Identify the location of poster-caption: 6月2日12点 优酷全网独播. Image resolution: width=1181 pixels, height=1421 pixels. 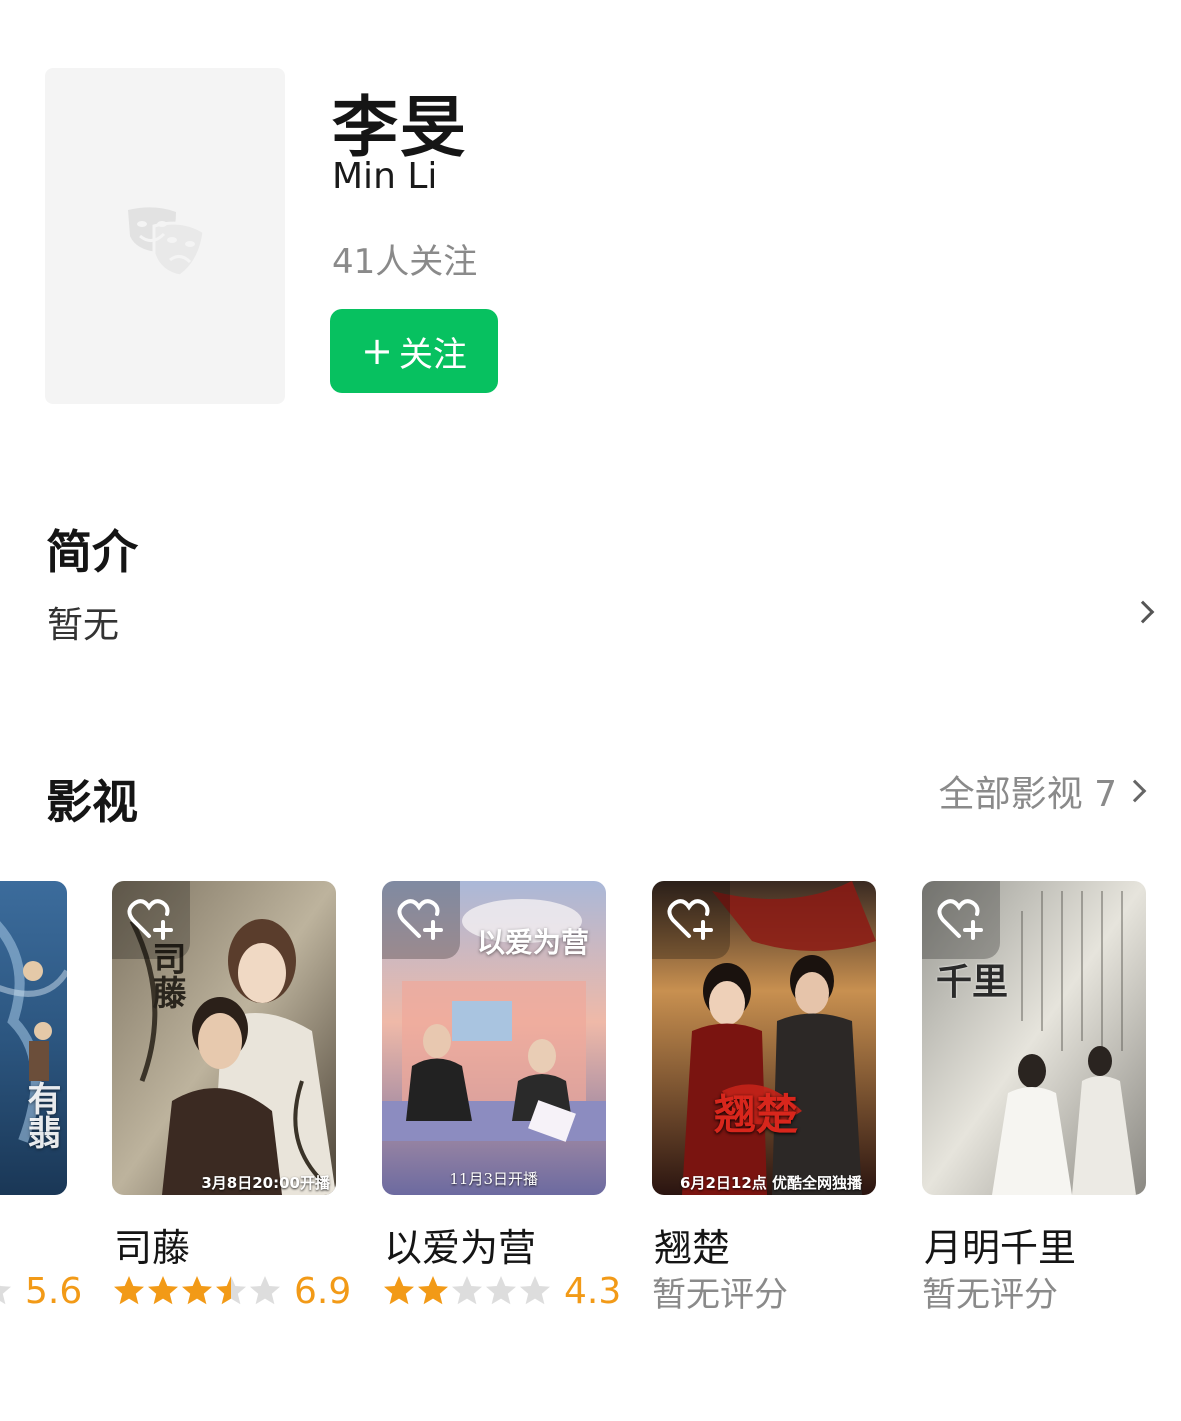
(771, 1183).